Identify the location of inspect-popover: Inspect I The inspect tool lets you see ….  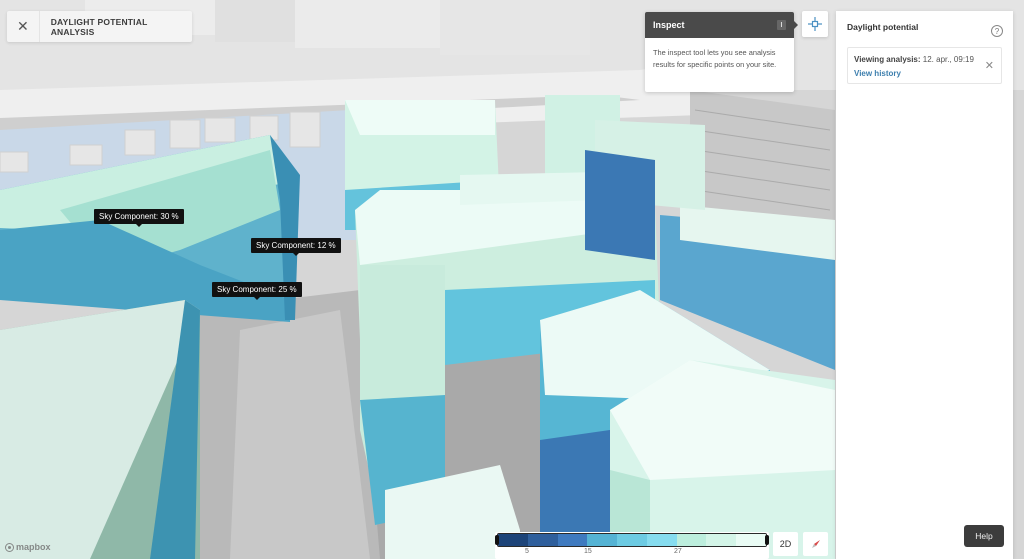
(721, 52).